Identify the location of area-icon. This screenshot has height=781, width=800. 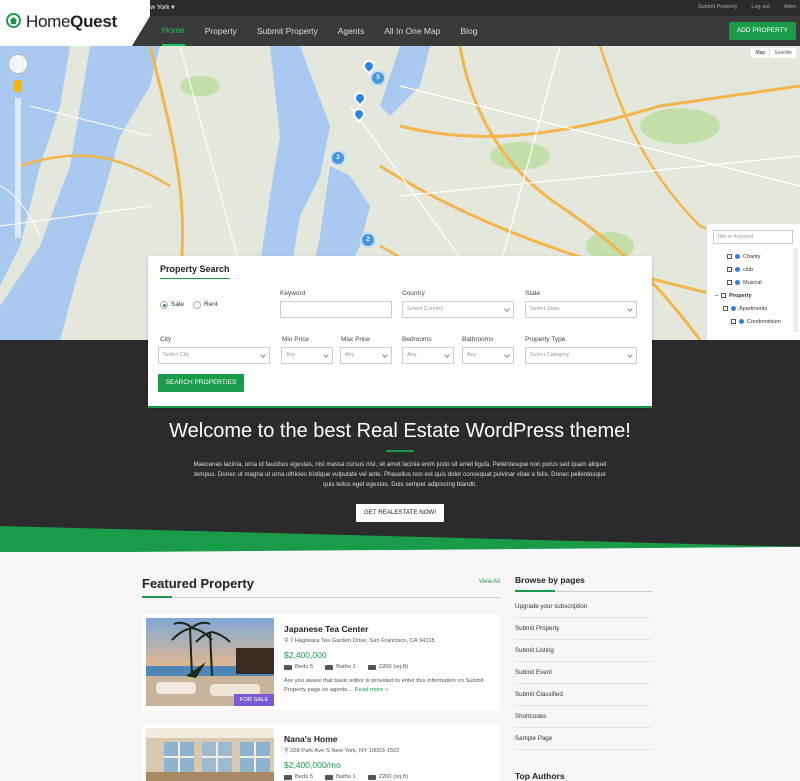
(371, 777).